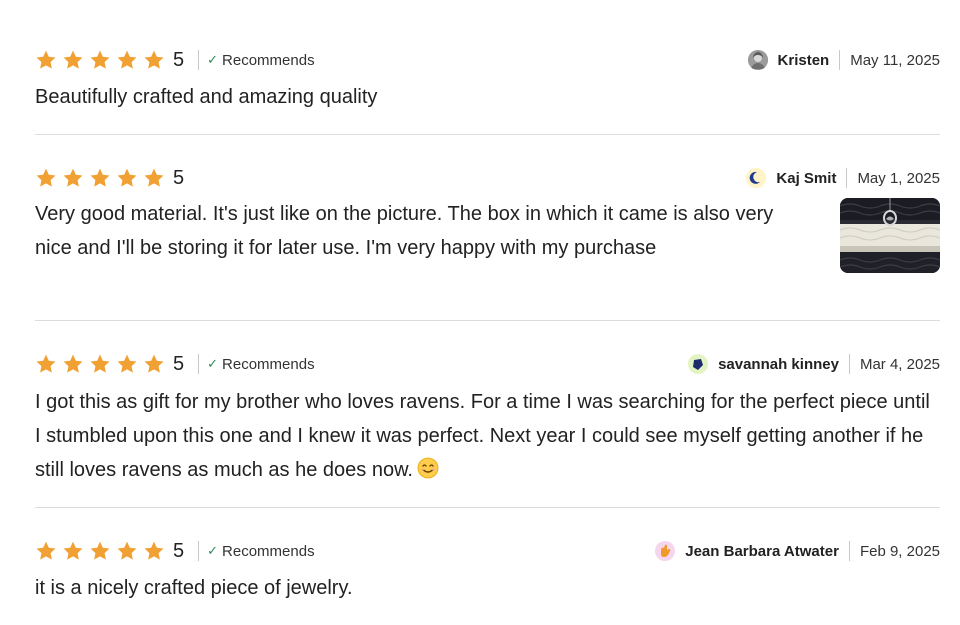  What do you see at coordinates (898, 178) in the screenshot?
I see `review-date: May 1, 2025` at bounding box center [898, 178].